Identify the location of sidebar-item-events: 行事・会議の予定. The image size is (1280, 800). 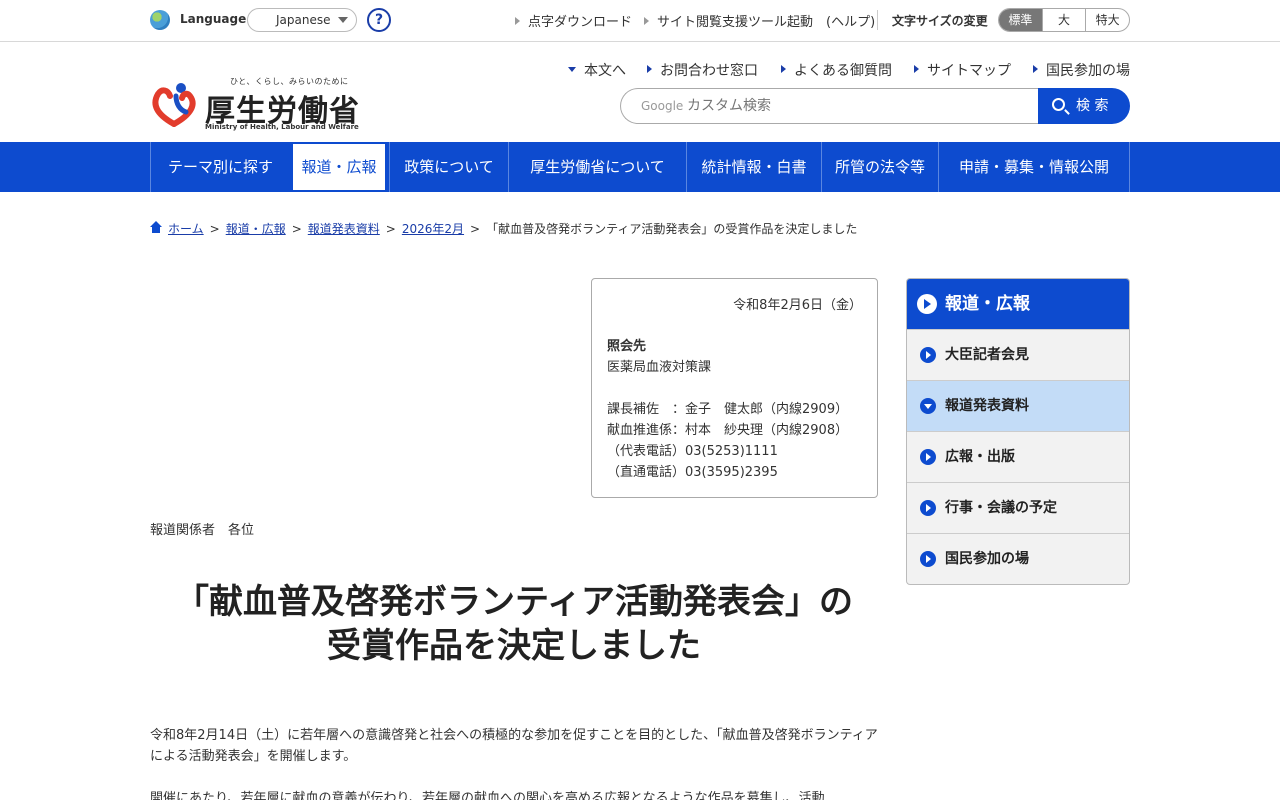
(1018, 507).